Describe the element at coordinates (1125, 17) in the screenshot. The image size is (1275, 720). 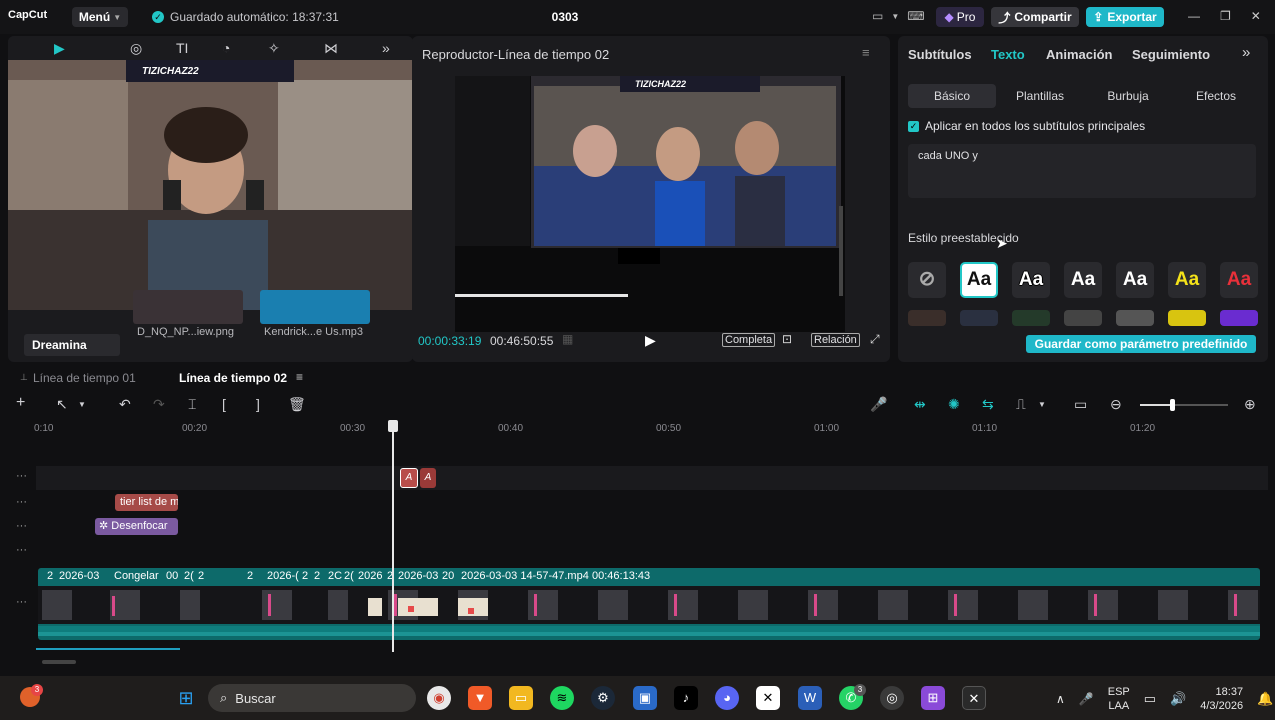
I see `export-button: ⇪ Exportar` at that location.